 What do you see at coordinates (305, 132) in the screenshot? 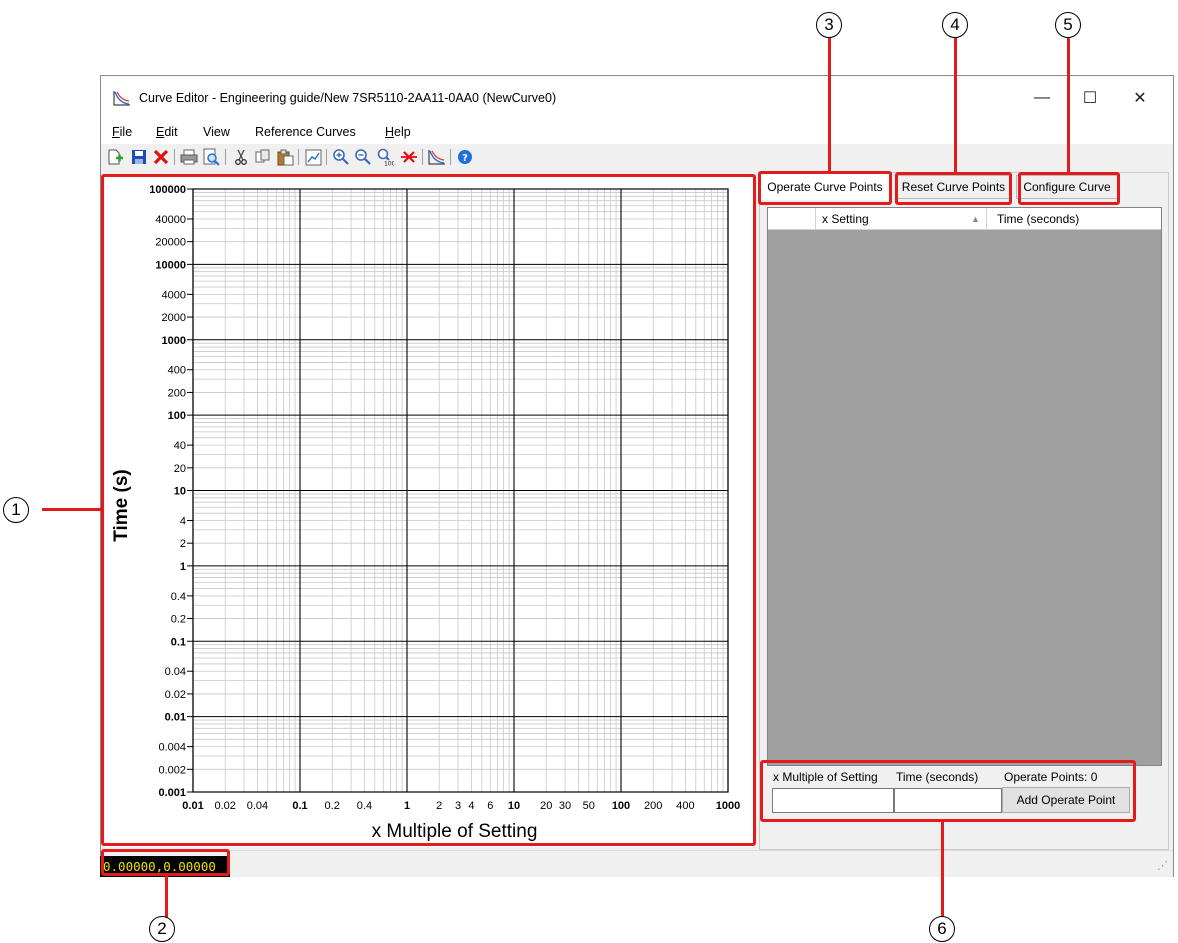
I see `menu-reference-curves: Reference Curves` at bounding box center [305, 132].